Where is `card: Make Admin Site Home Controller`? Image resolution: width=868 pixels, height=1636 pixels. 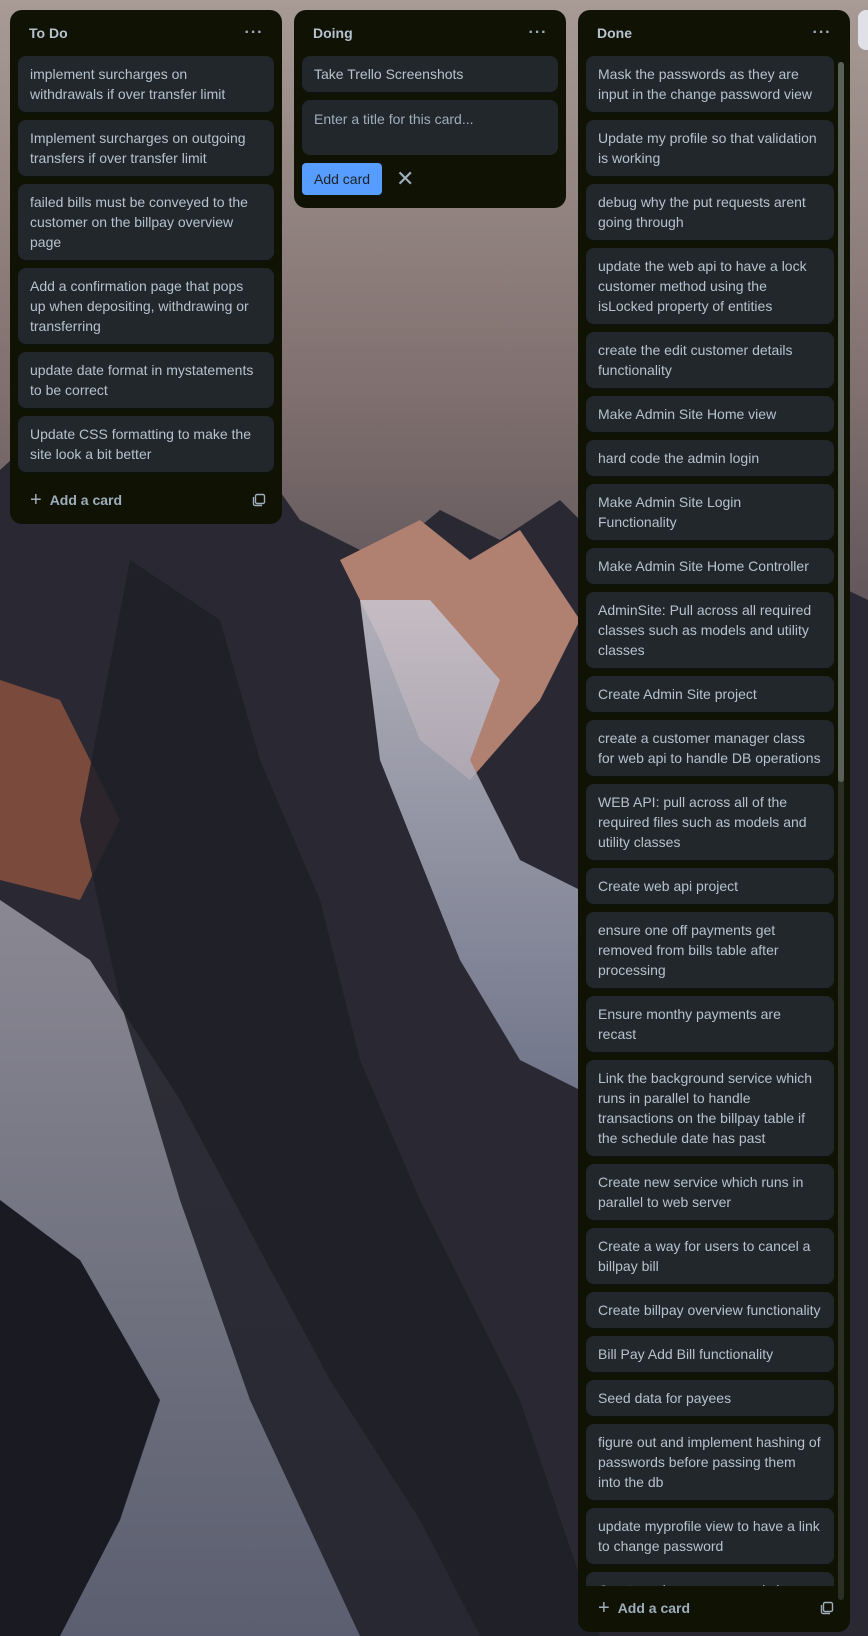 card: Make Admin Site Home Controller is located at coordinates (710, 566).